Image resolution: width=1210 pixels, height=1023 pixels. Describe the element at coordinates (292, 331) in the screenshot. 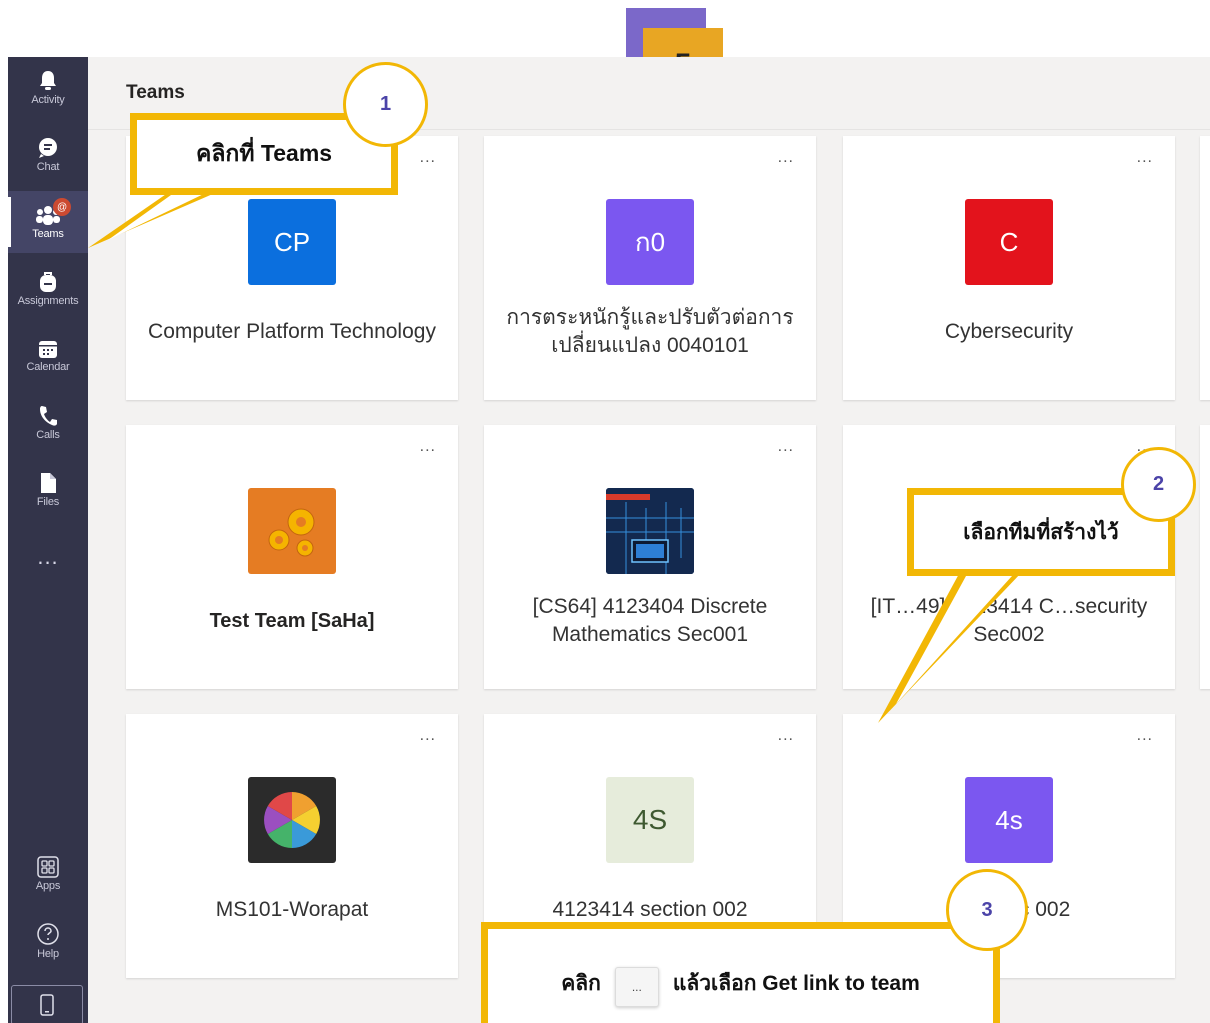

I see `team-name: Computer Platform Technology` at that location.